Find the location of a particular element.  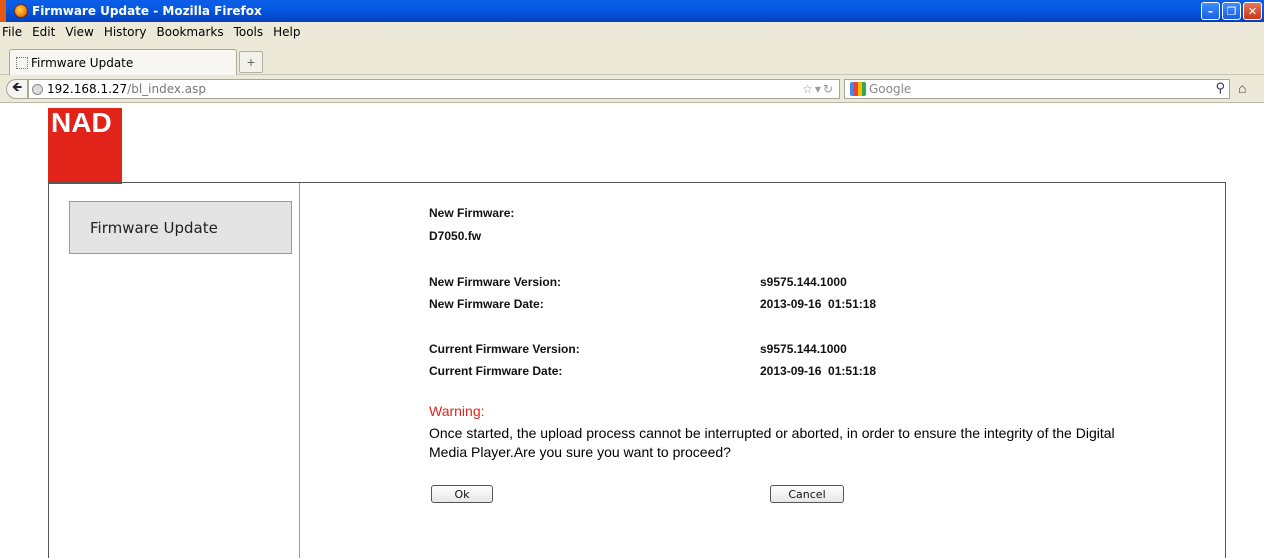

minimize-icon: – is located at coordinates (1210, 11).